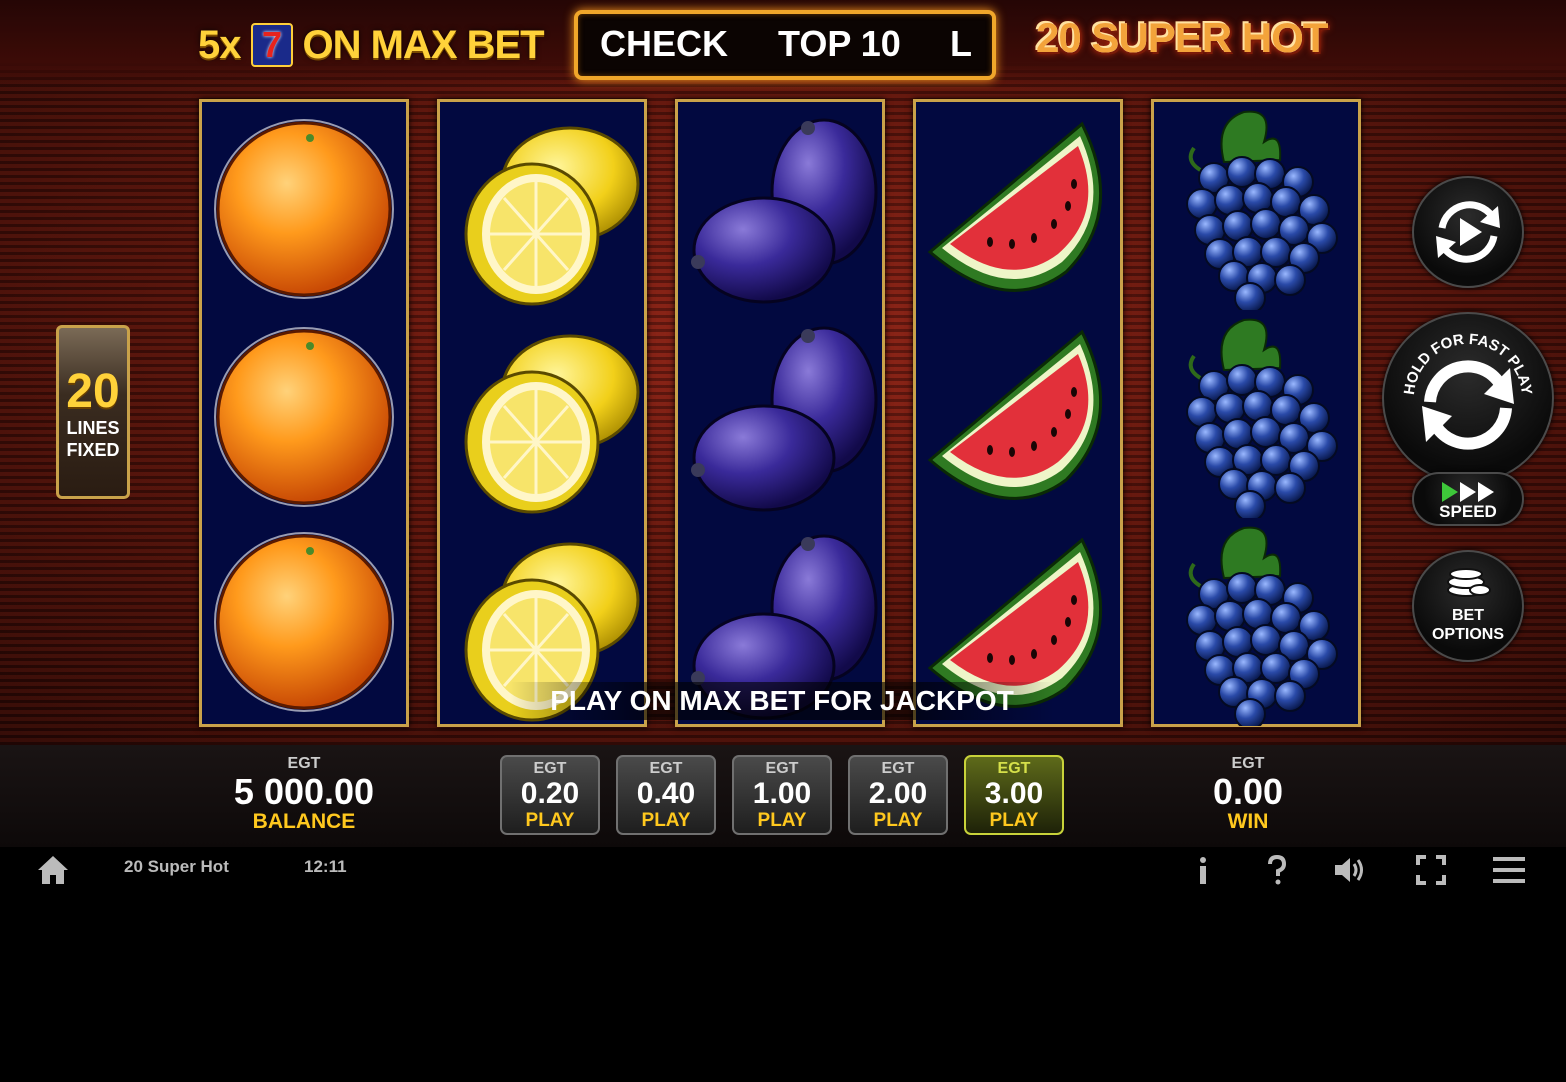 The width and height of the screenshot is (1566, 1082). Describe the element at coordinates (53, 870) in the screenshot. I see `home-icon` at that location.